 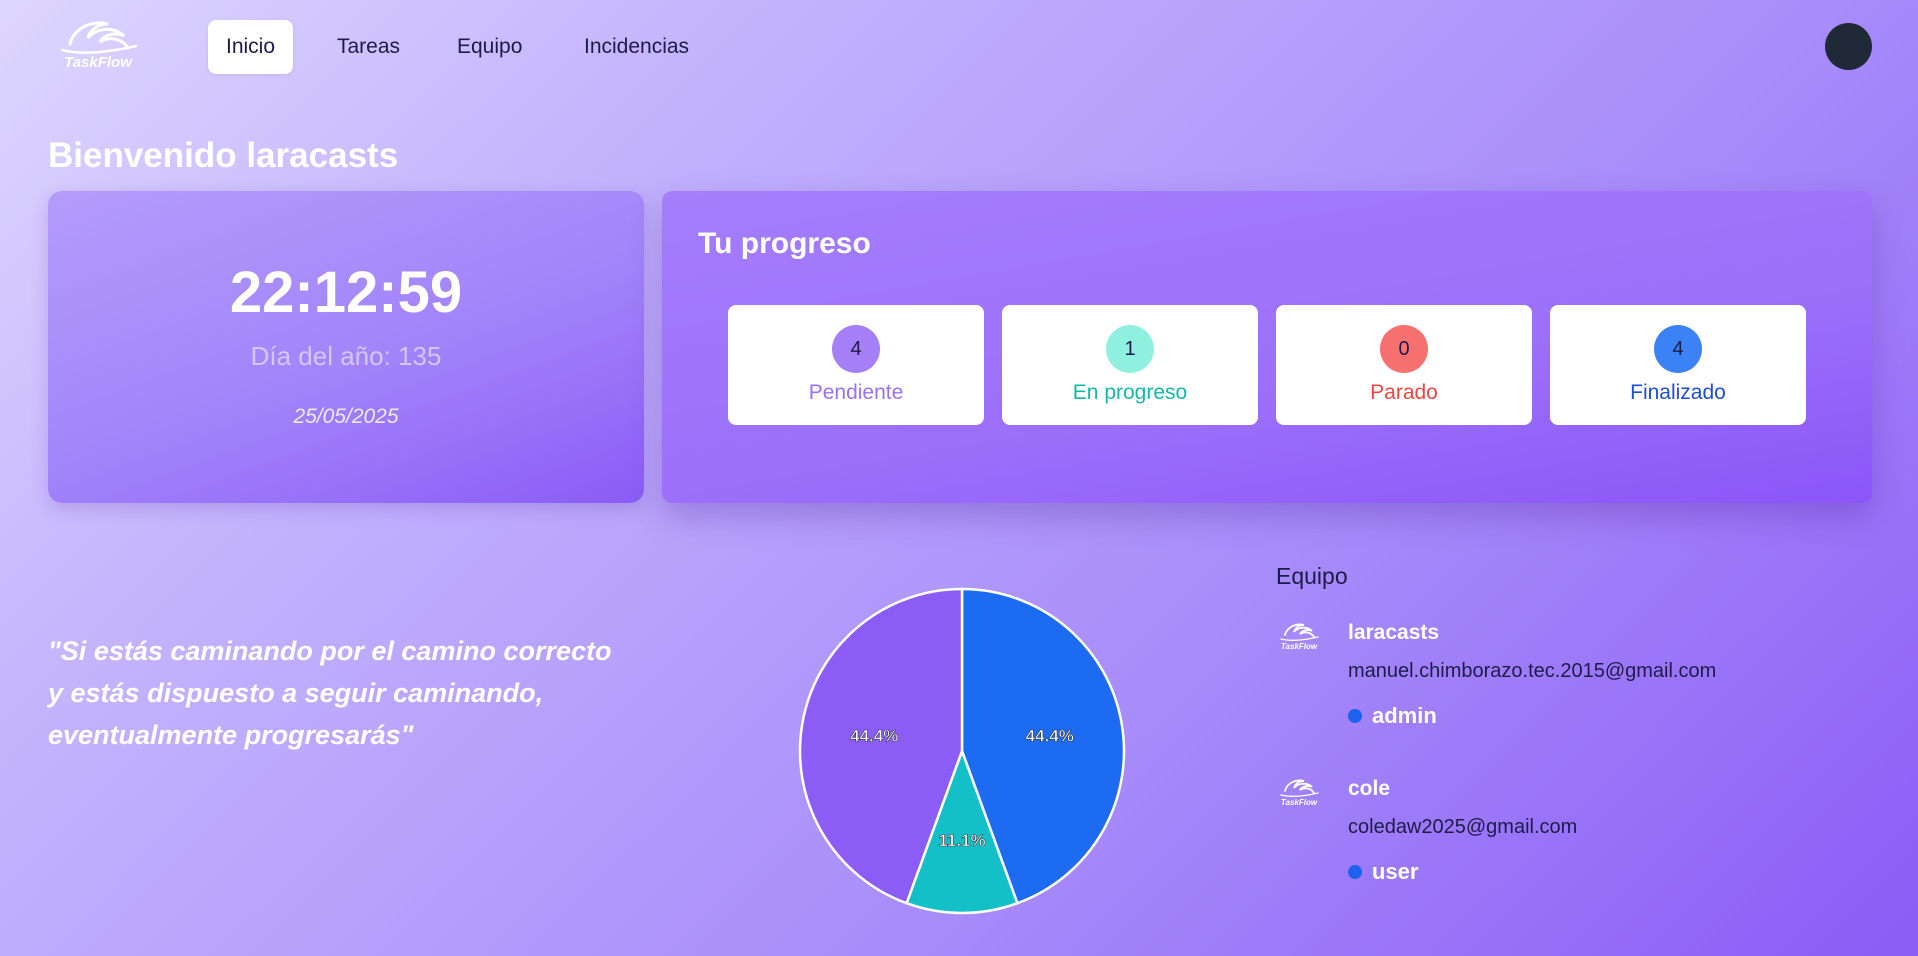 I want to click on stat-finalizado: 4 Finalizado, so click(x=1678, y=365).